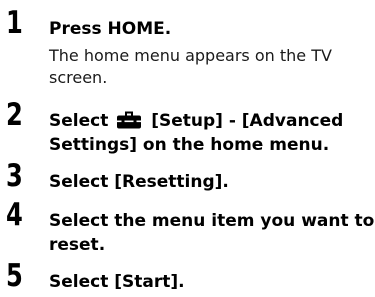 The height and width of the screenshot is (297, 375). I want to click on step-number: 5, so click(14, 276).